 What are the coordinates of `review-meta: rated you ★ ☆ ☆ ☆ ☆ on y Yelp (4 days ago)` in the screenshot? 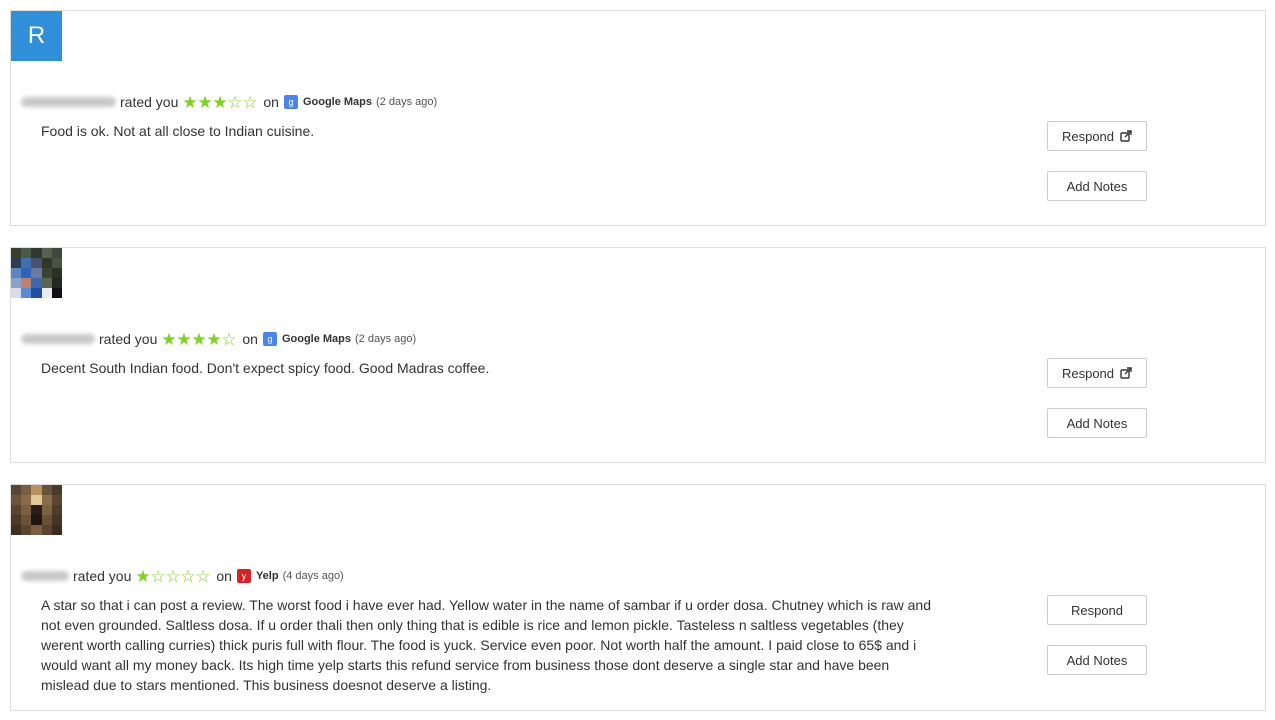 It's located at (182, 576).